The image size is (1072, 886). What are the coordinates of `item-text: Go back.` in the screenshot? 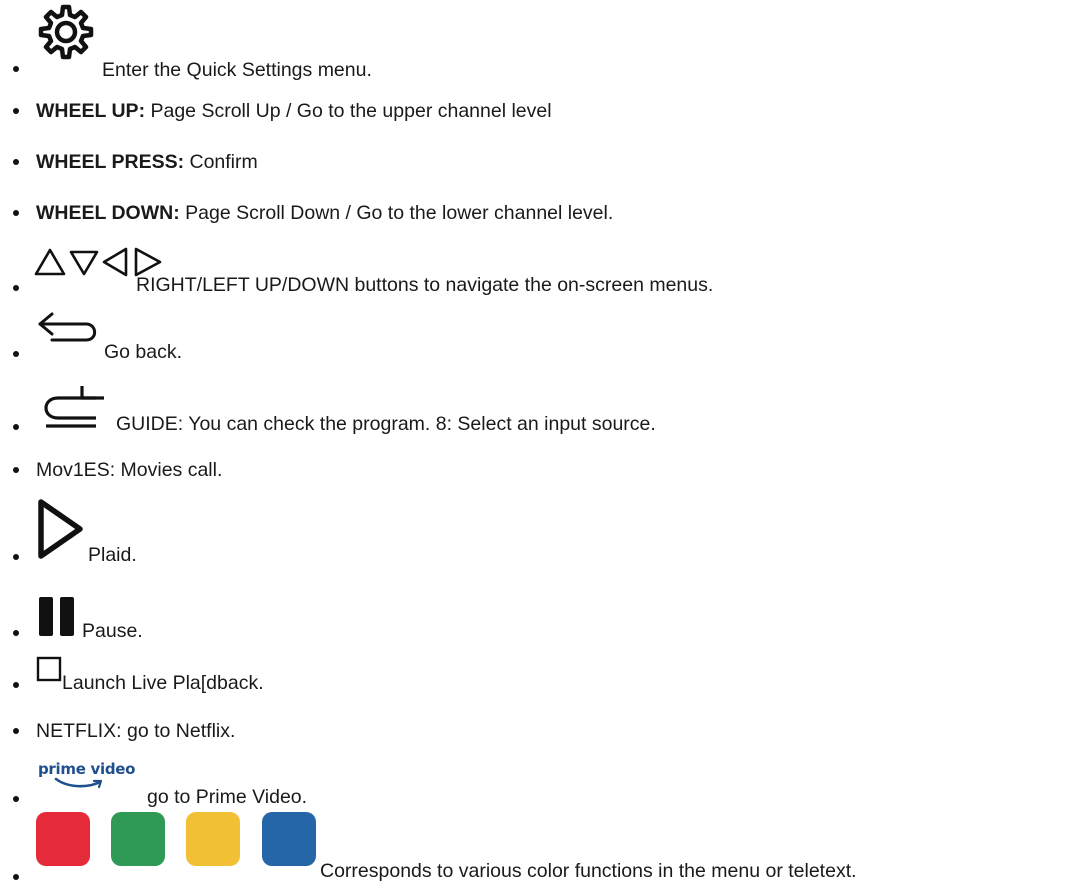 It's located at (143, 352).